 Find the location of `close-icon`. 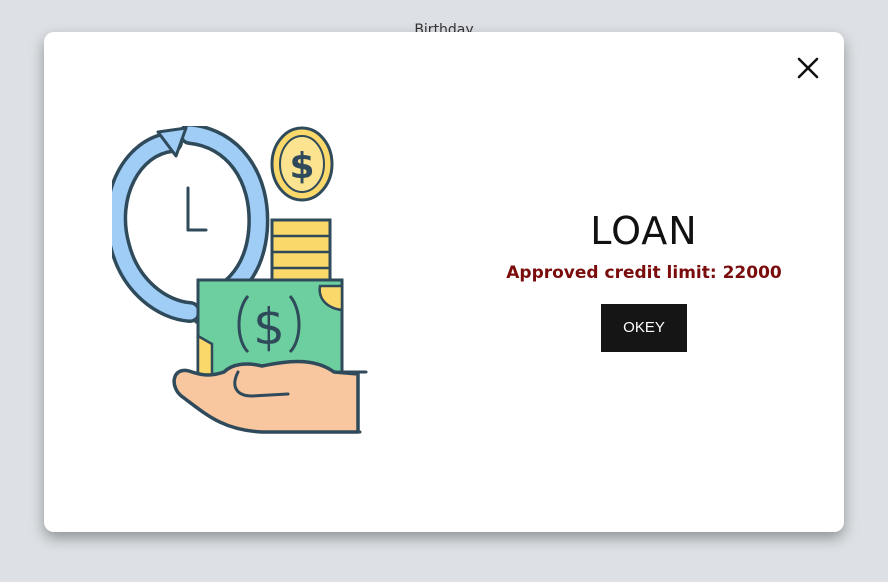

close-icon is located at coordinates (808, 68).